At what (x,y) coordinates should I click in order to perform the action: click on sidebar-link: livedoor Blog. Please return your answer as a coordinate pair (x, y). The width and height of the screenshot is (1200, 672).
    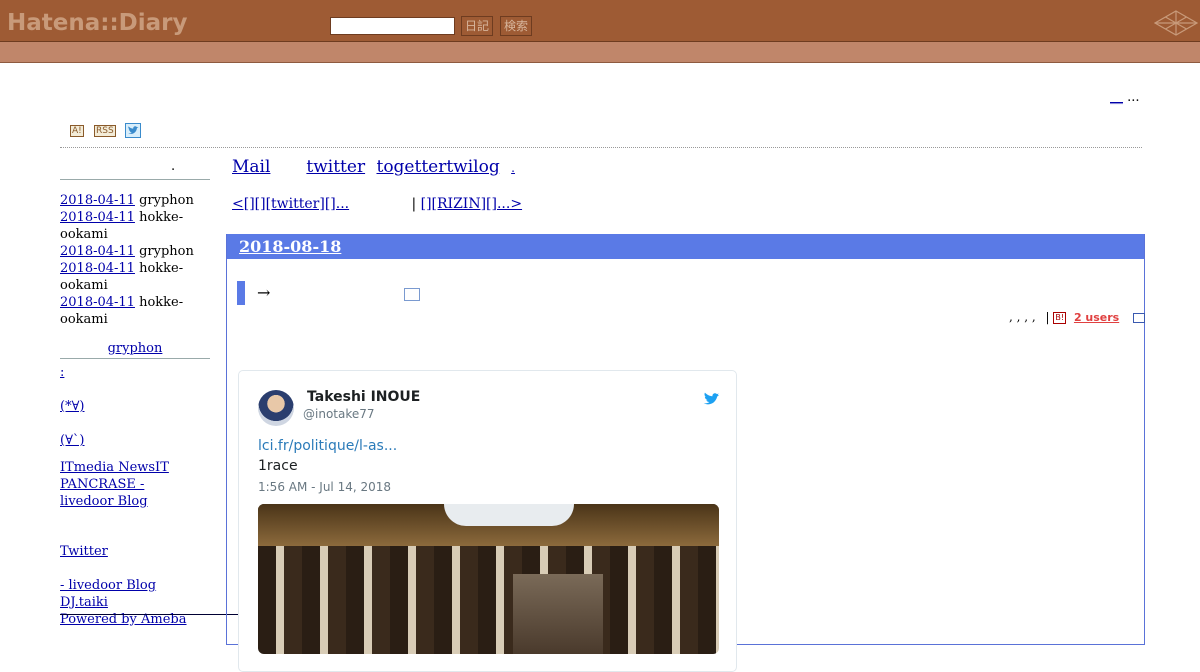
    Looking at the image, I should click on (122, 501).